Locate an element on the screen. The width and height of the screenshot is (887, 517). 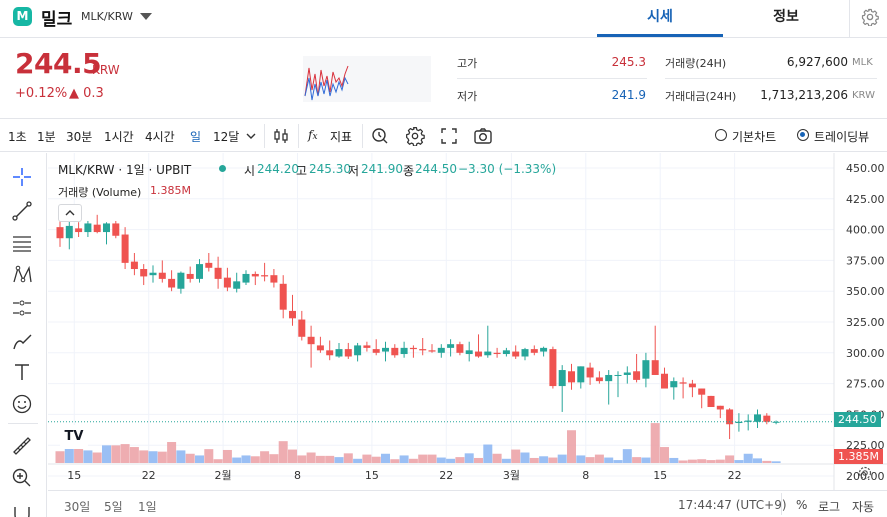
y-tick-label: 275.00 is located at coordinates (865, 384).